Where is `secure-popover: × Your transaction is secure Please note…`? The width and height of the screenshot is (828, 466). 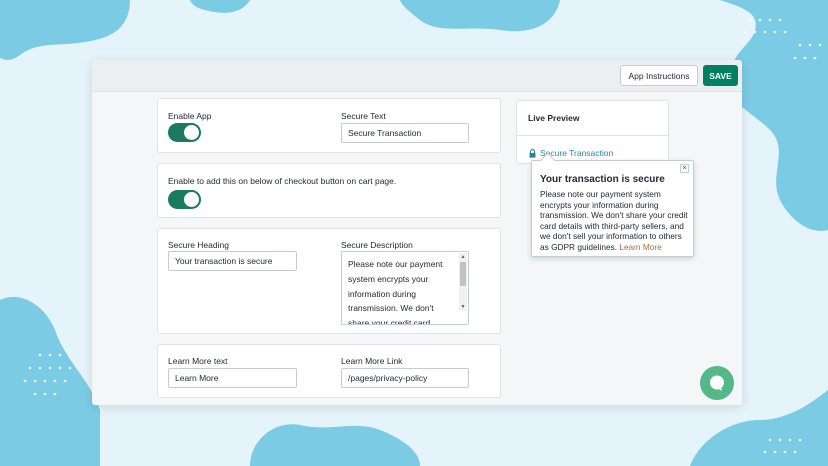
secure-popover: × Your transaction is secure Please note… is located at coordinates (612, 204).